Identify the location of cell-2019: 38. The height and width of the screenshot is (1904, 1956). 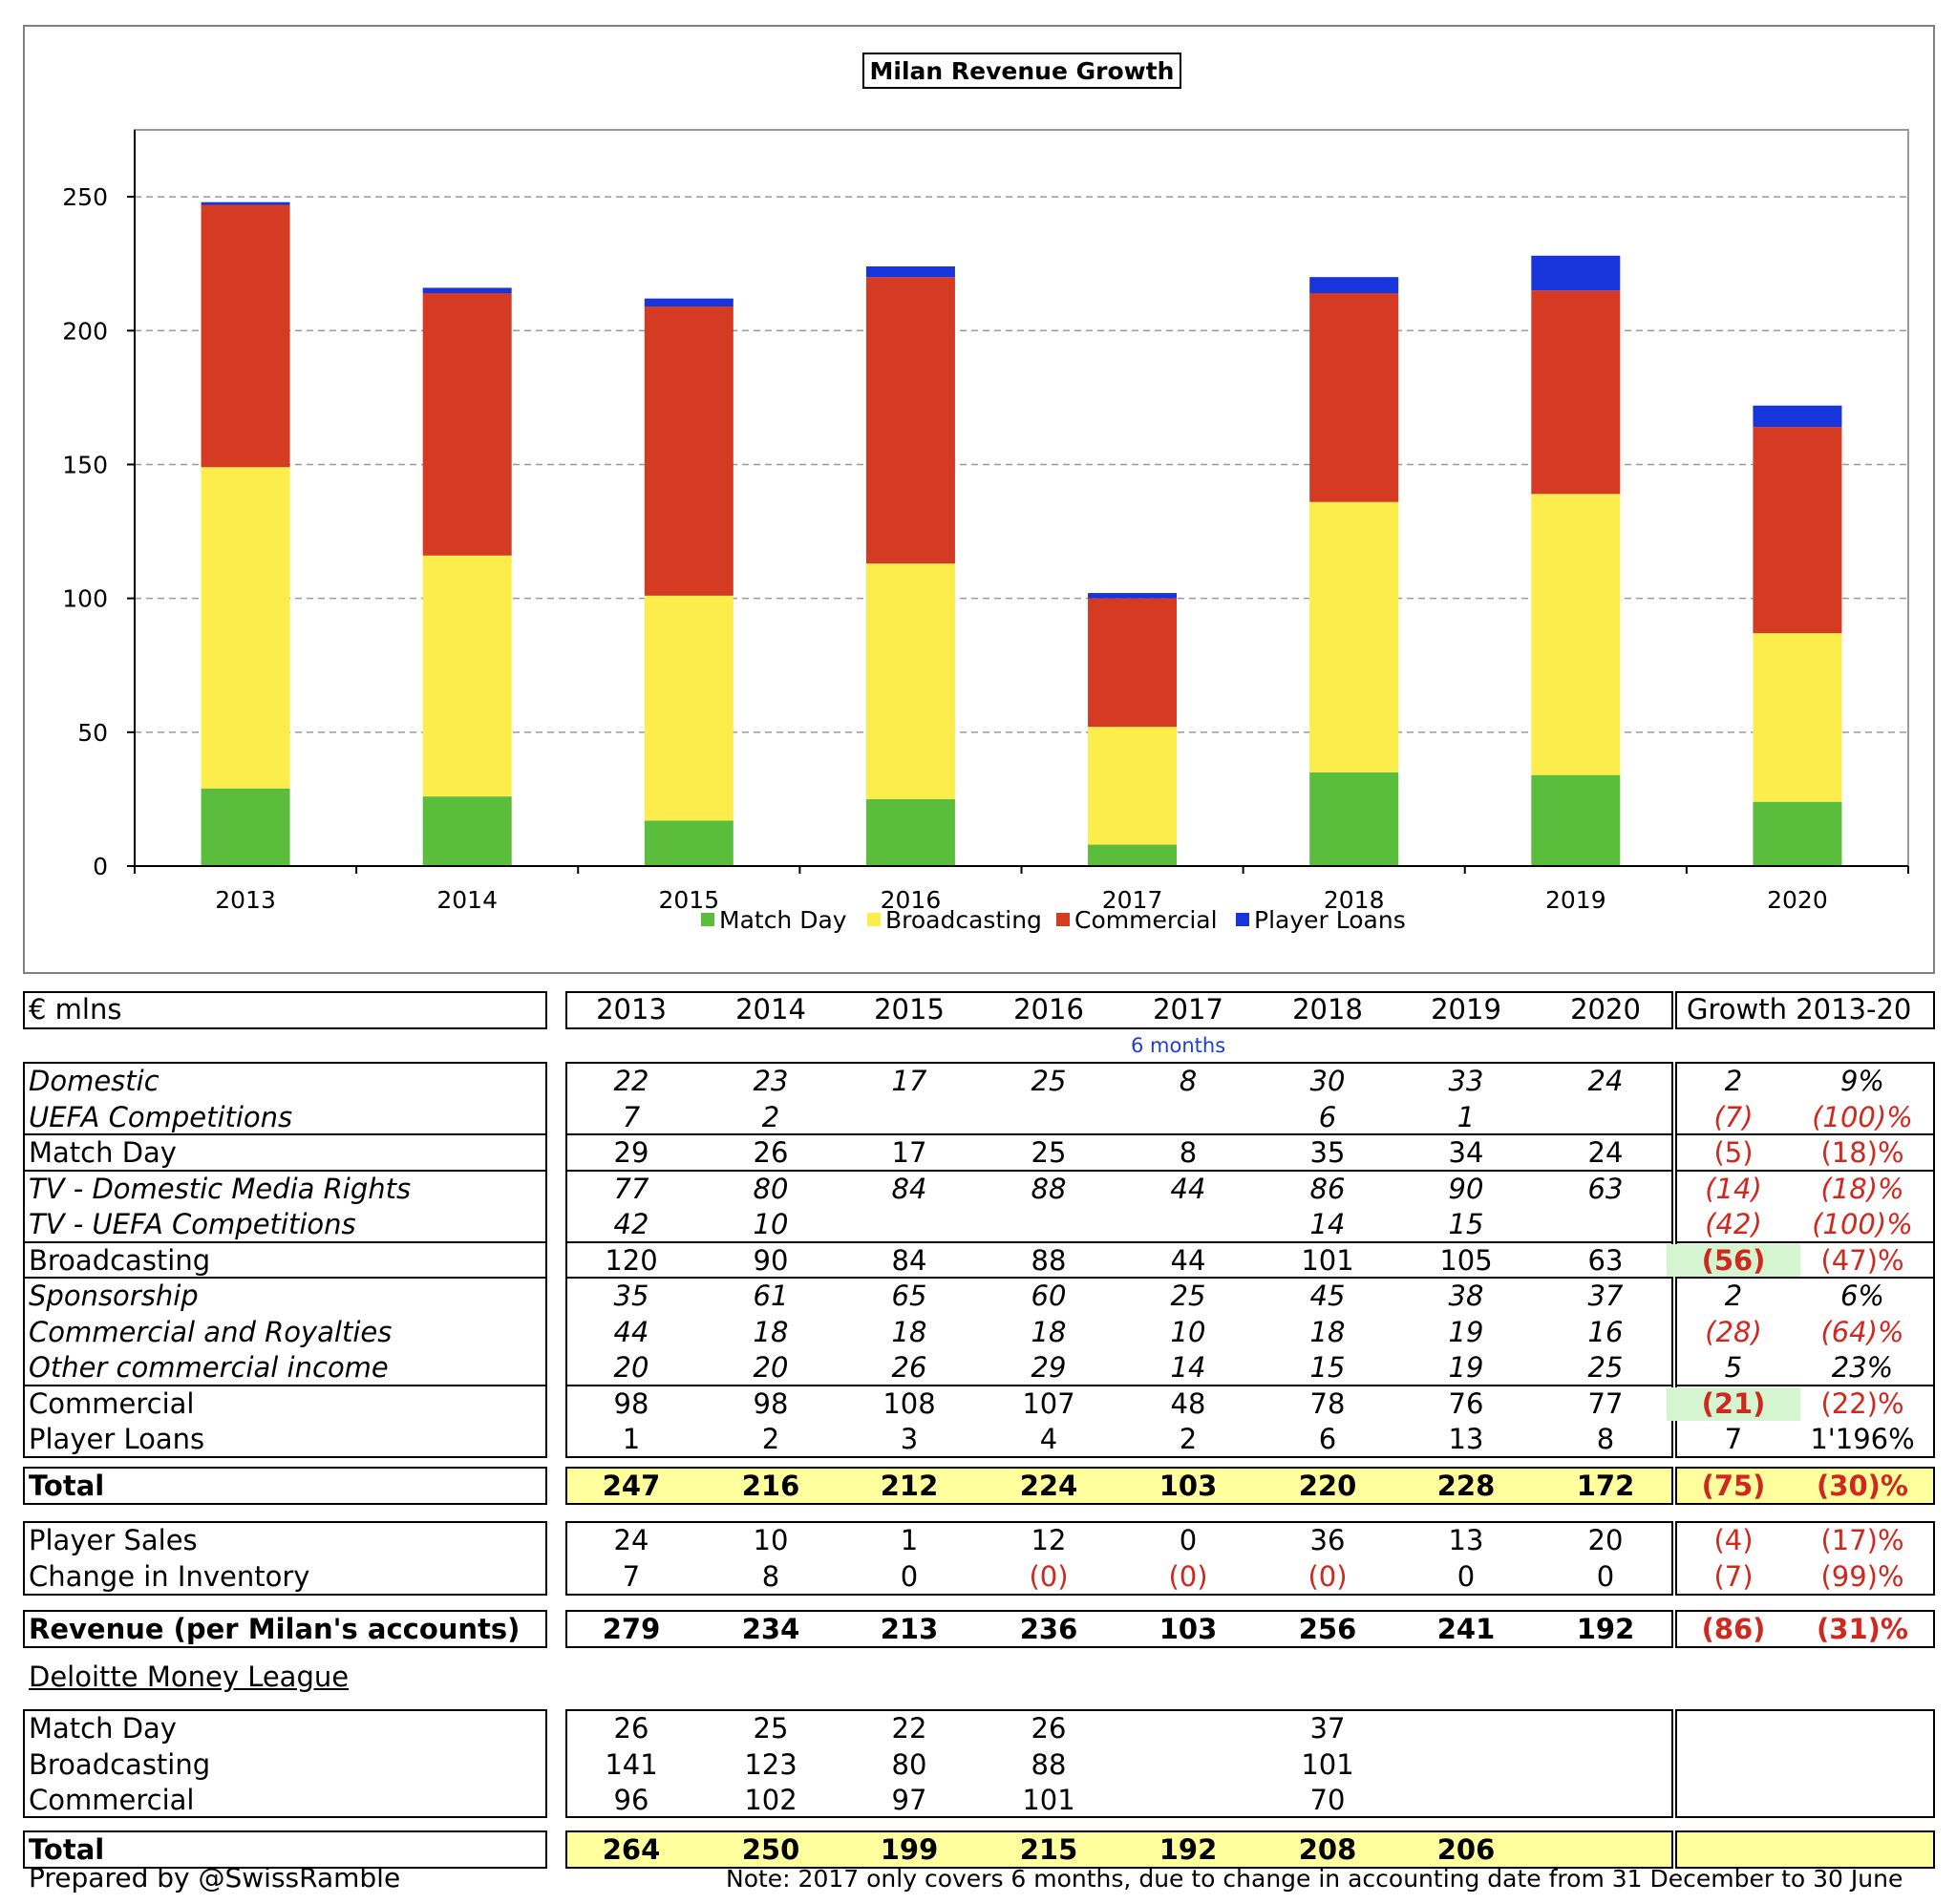
(1466, 1296).